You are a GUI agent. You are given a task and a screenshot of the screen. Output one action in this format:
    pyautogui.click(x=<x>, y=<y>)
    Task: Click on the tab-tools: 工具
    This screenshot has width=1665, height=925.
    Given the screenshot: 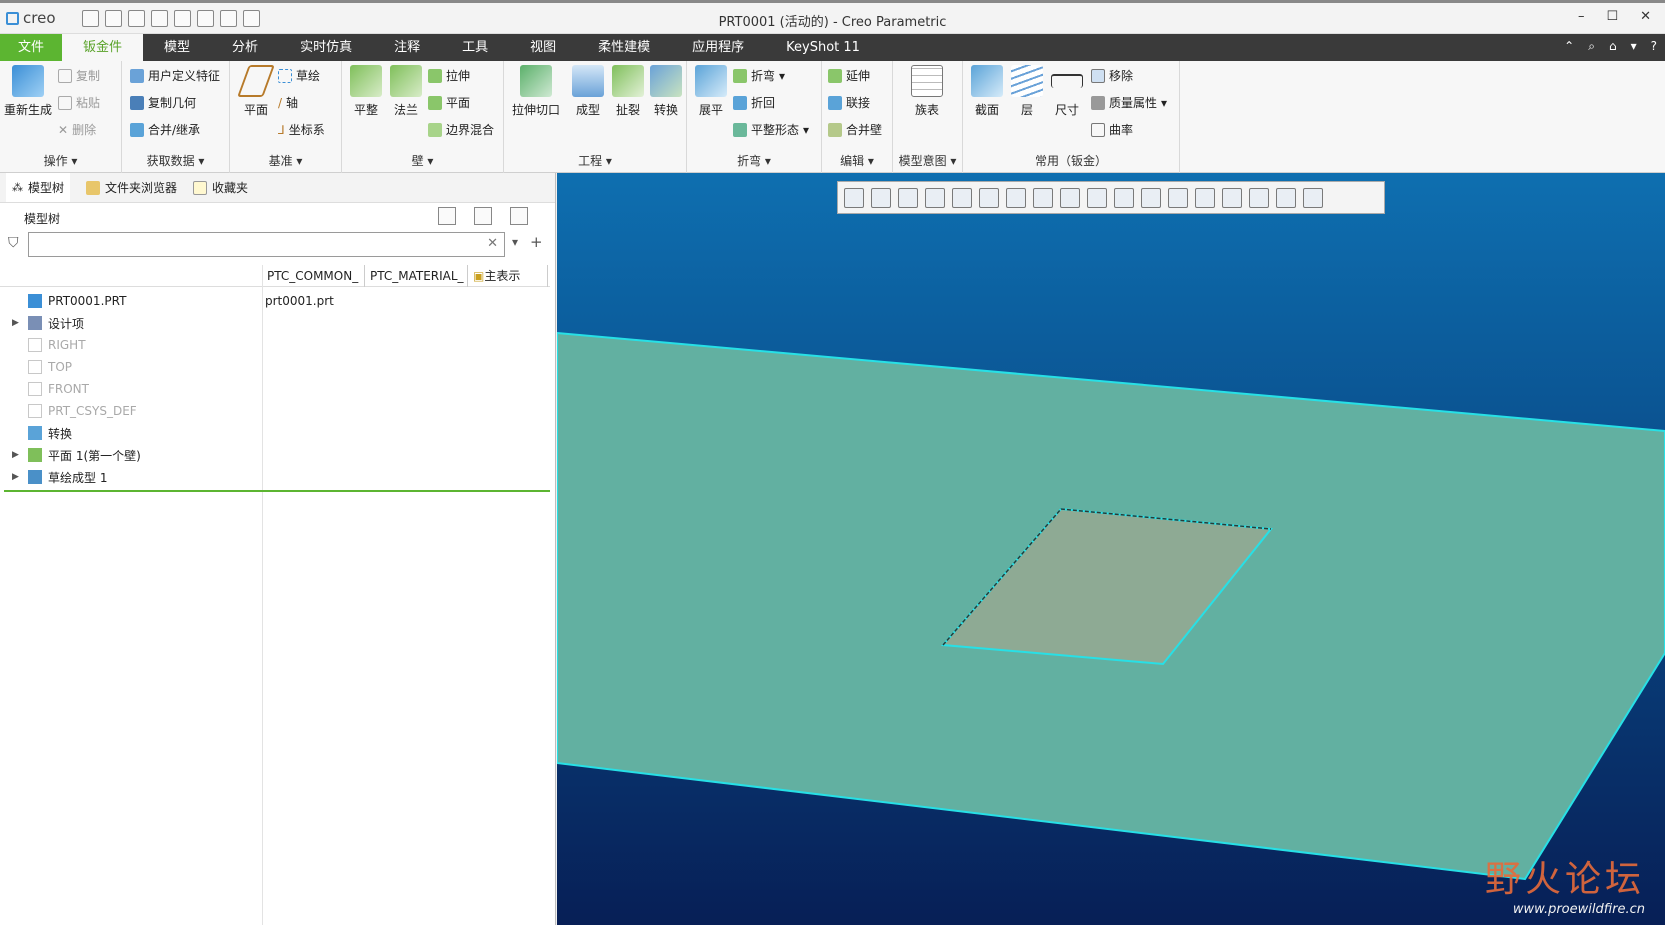 What is the action you would take?
    pyautogui.click(x=475, y=47)
    